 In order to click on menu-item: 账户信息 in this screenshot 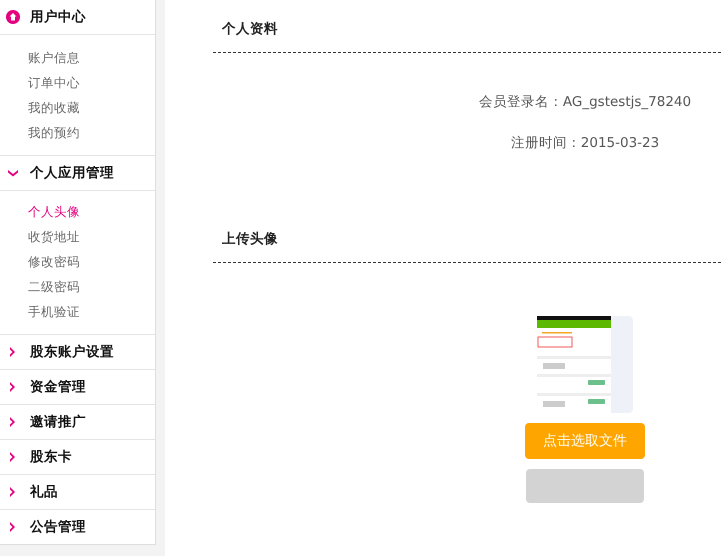, I will do `click(77, 57)`.